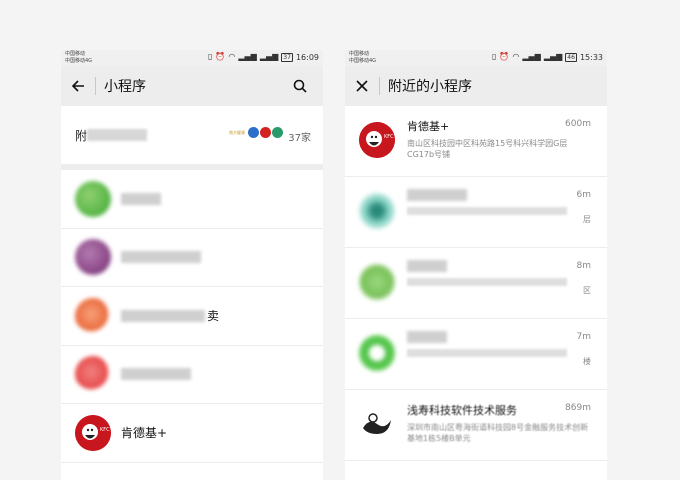  I want to click on arrow-left-icon, so click(77, 86).